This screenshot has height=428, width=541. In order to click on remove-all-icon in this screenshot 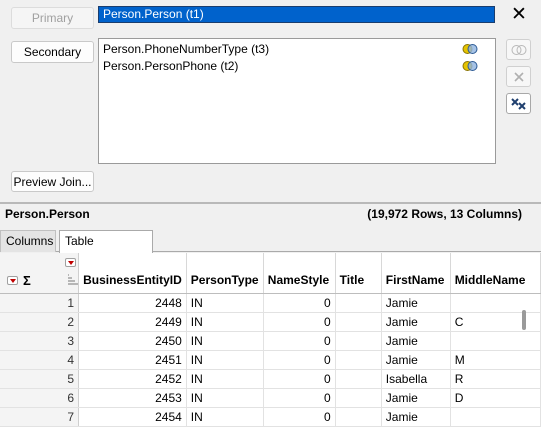, I will do `click(518, 103)`.